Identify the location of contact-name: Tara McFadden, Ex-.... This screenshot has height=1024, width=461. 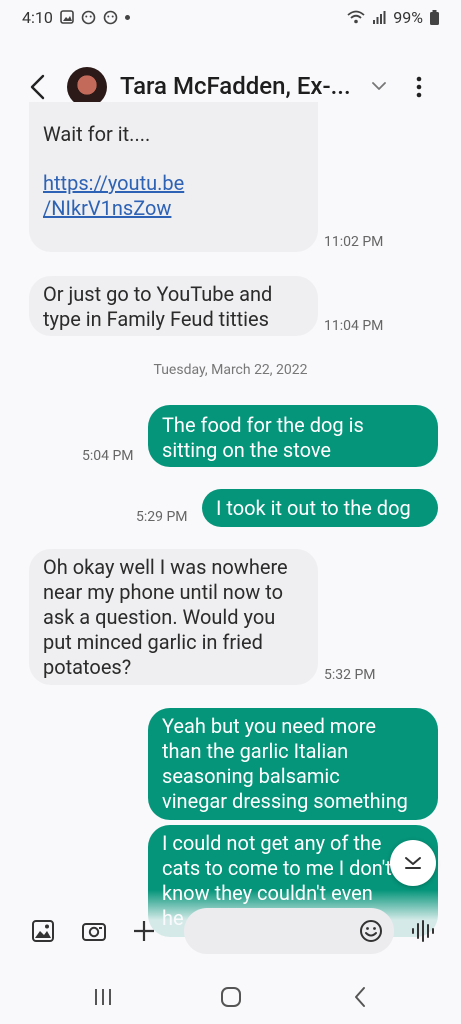
(235, 86).